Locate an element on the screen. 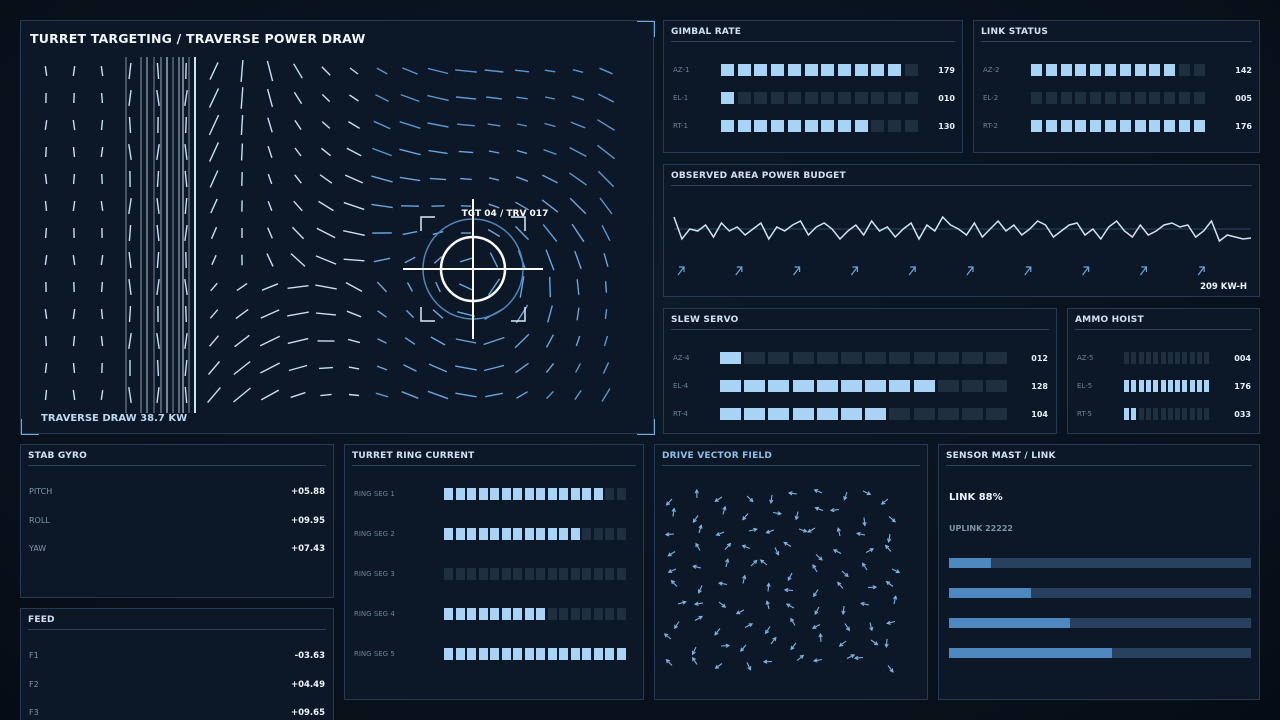 This screenshot has width=1280, height=720. row-label: RT-5 is located at coordinates (1084, 414).